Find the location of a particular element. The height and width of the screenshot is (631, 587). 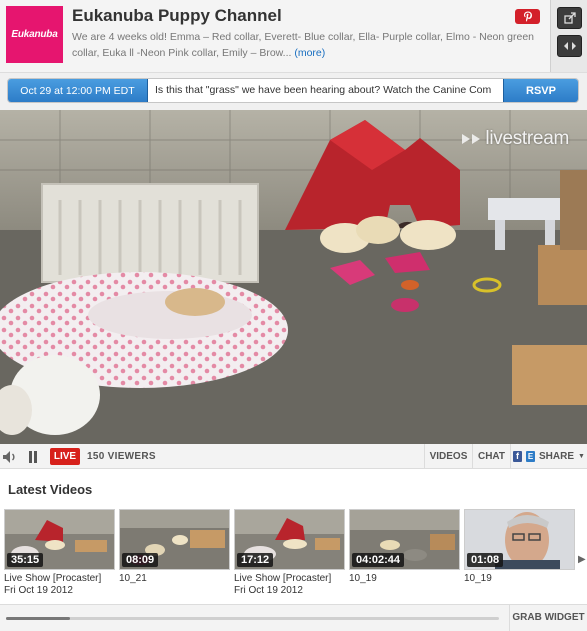

popout-icon is located at coordinates (569, 18).